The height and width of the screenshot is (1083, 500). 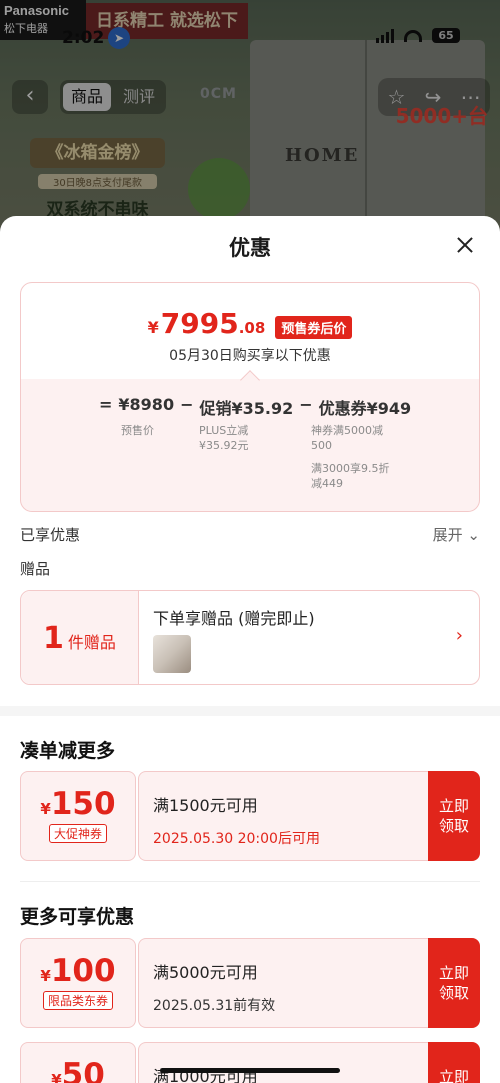 What do you see at coordinates (465, 245) in the screenshot?
I see `close-icon` at bounding box center [465, 245].